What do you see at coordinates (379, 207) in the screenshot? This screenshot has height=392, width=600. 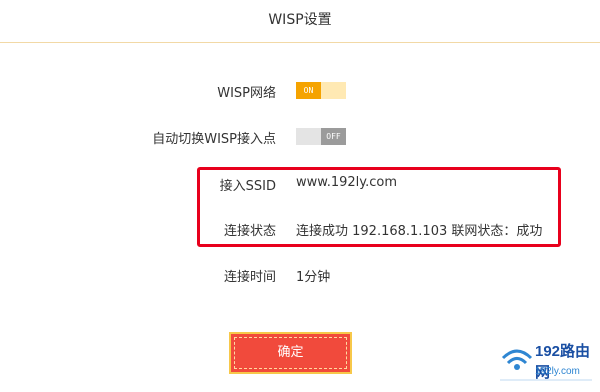 I see `highlight-box` at bounding box center [379, 207].